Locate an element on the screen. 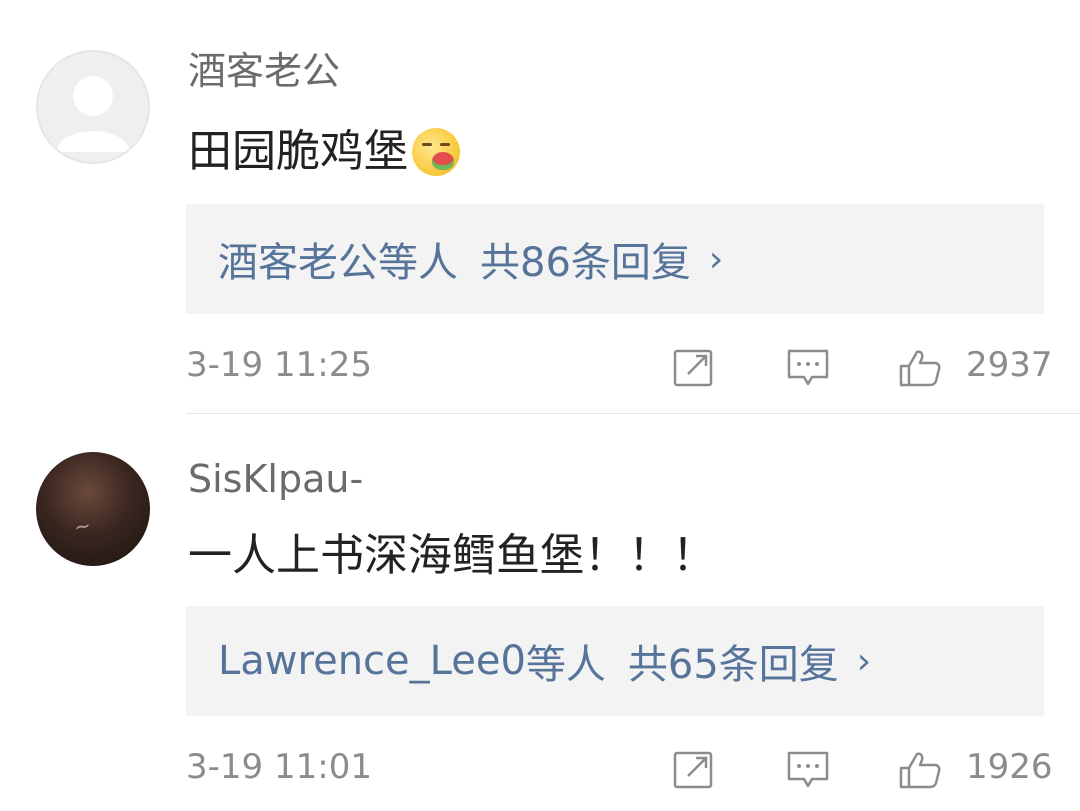 Image resolution: width=1080 pixels, height=811 pixels. username: SisKlpau- is located at coordinates (275, 479).